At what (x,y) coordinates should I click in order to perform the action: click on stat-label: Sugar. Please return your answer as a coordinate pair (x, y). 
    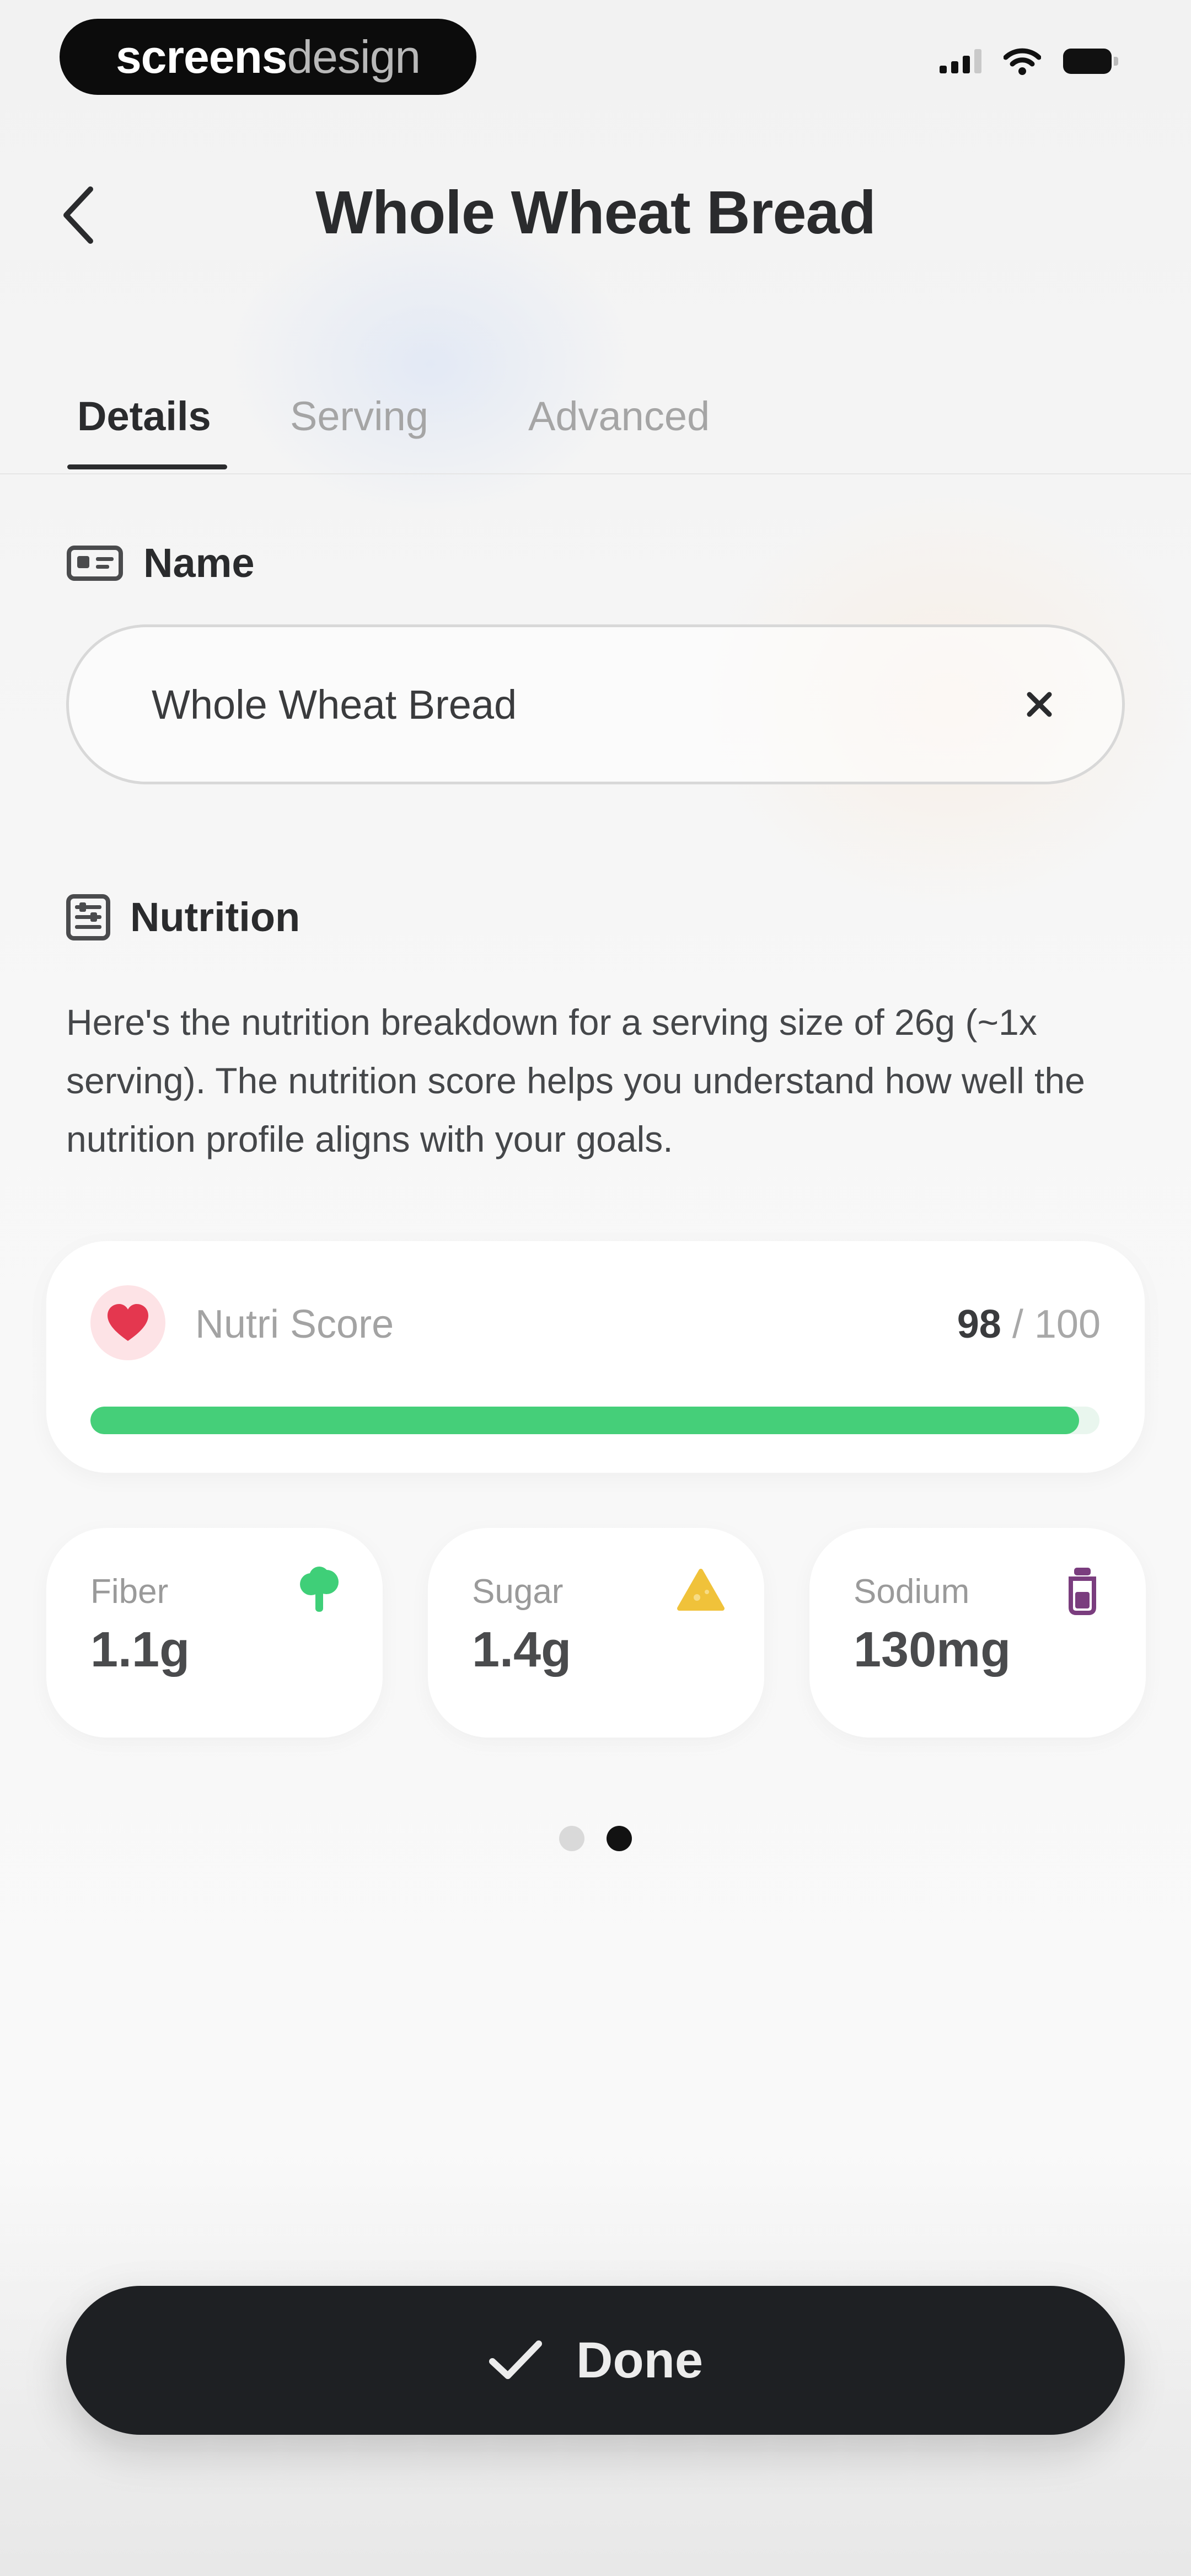
    Looking at the image, I should click on (518, 1592).